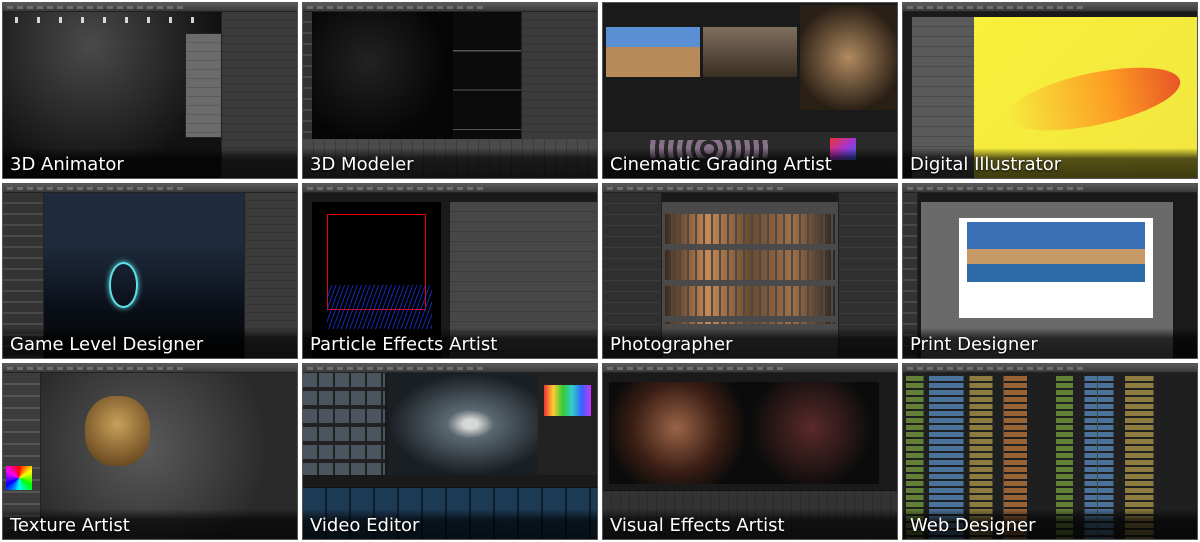 The height and width of the screenshot is (542, 1200). What do you see at coordinates (750, 268) in the screenshot?
I see `photo-thumbnails` at bounding box center [750, 268].